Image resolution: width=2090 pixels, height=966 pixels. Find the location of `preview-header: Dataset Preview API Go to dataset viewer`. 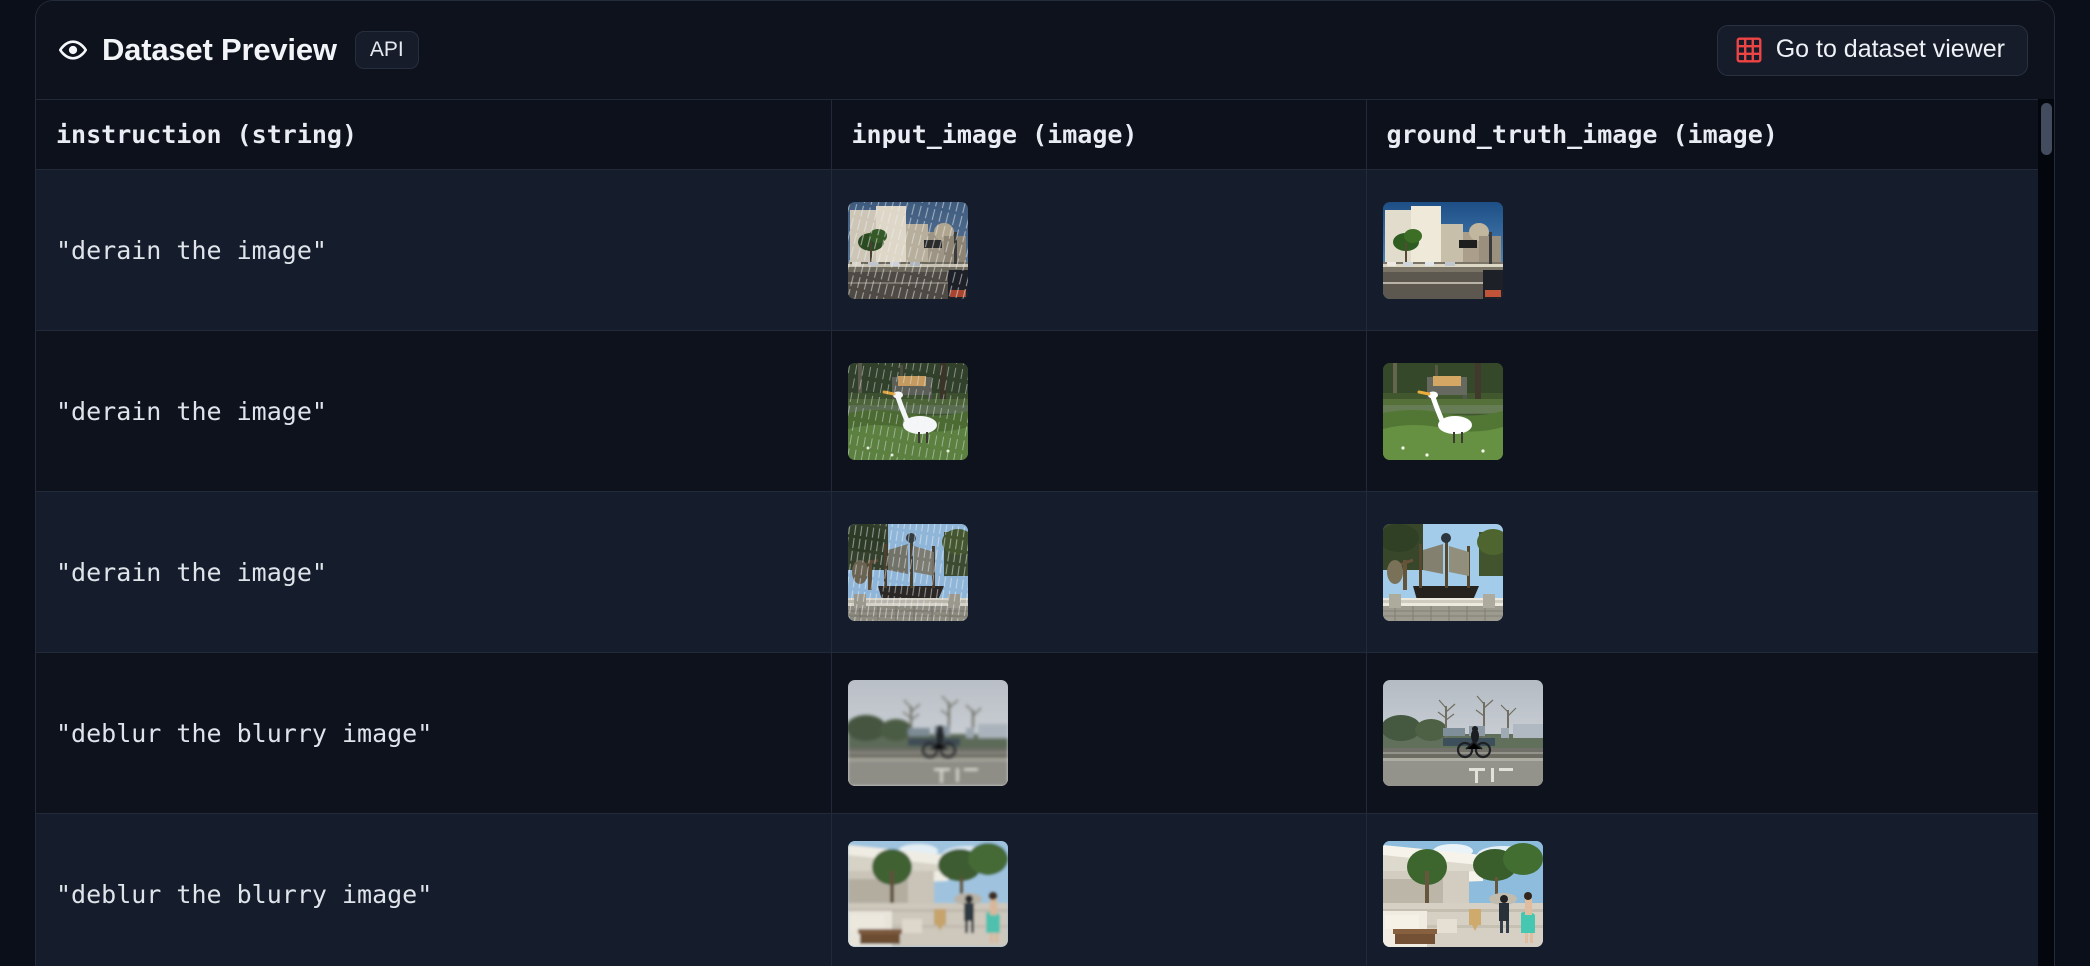

preview-header: Dataset Preview API Go to dataset viewer is located at coordinates (1045, 50).